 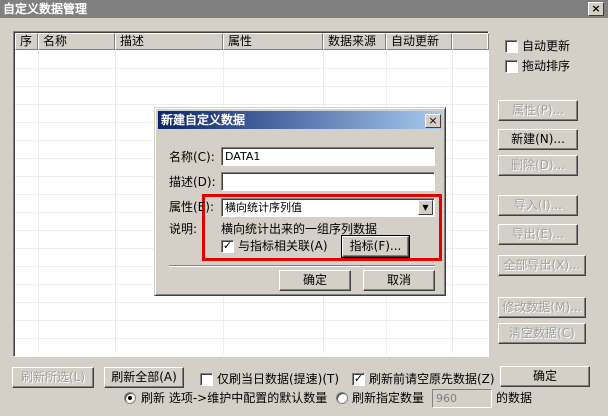 What do you see at coordinates (399, 280) in the screenshot?
I see `dialog-cancel-button: 取消` at bounding box center [399, 280].